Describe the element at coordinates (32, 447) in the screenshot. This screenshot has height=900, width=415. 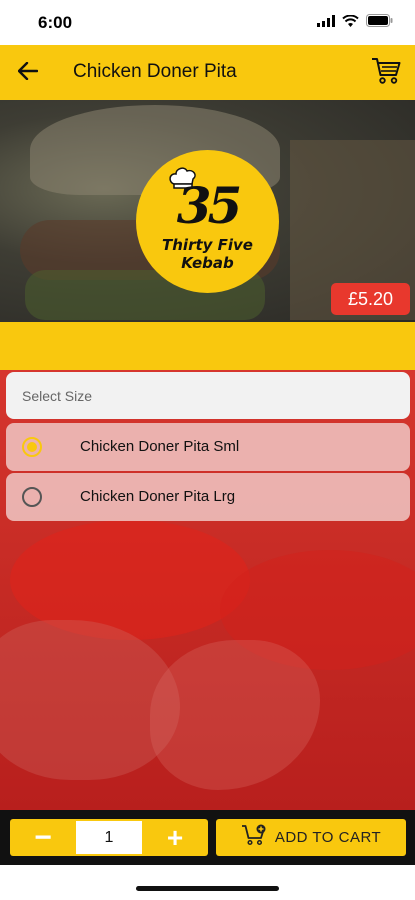
I see `radio-button-selected` at that location.